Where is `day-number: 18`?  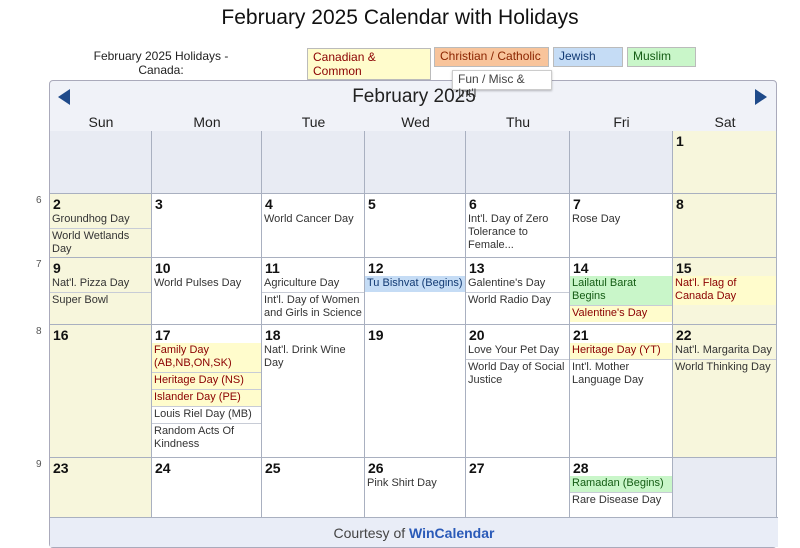
day-number: 18 is located at coordinates (273, 335).